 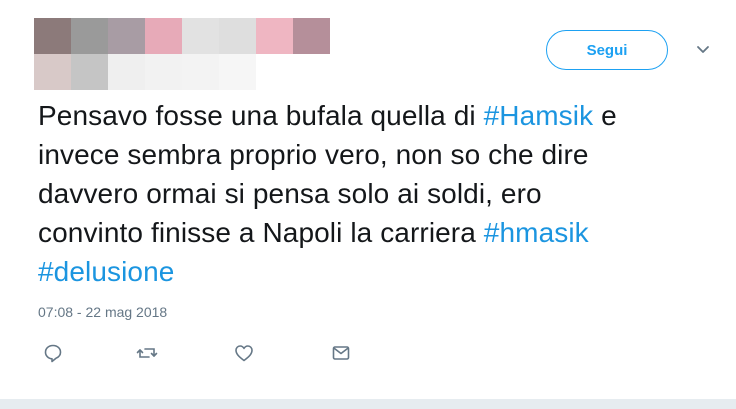 What do you see at coordinates (261, 232) in the screenshot?
I see `tweet-text-span: convinto finisse a Napoli la carriera` at bounding box center [261, 232].